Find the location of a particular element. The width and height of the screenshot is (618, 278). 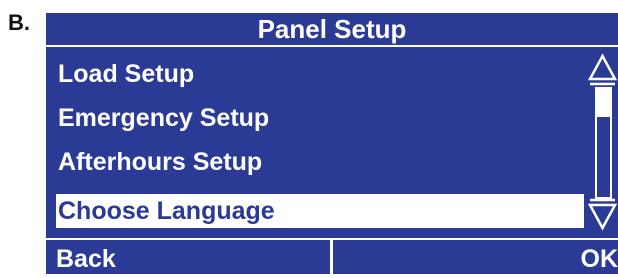

scroll-track is located at coordinates (603, 143).